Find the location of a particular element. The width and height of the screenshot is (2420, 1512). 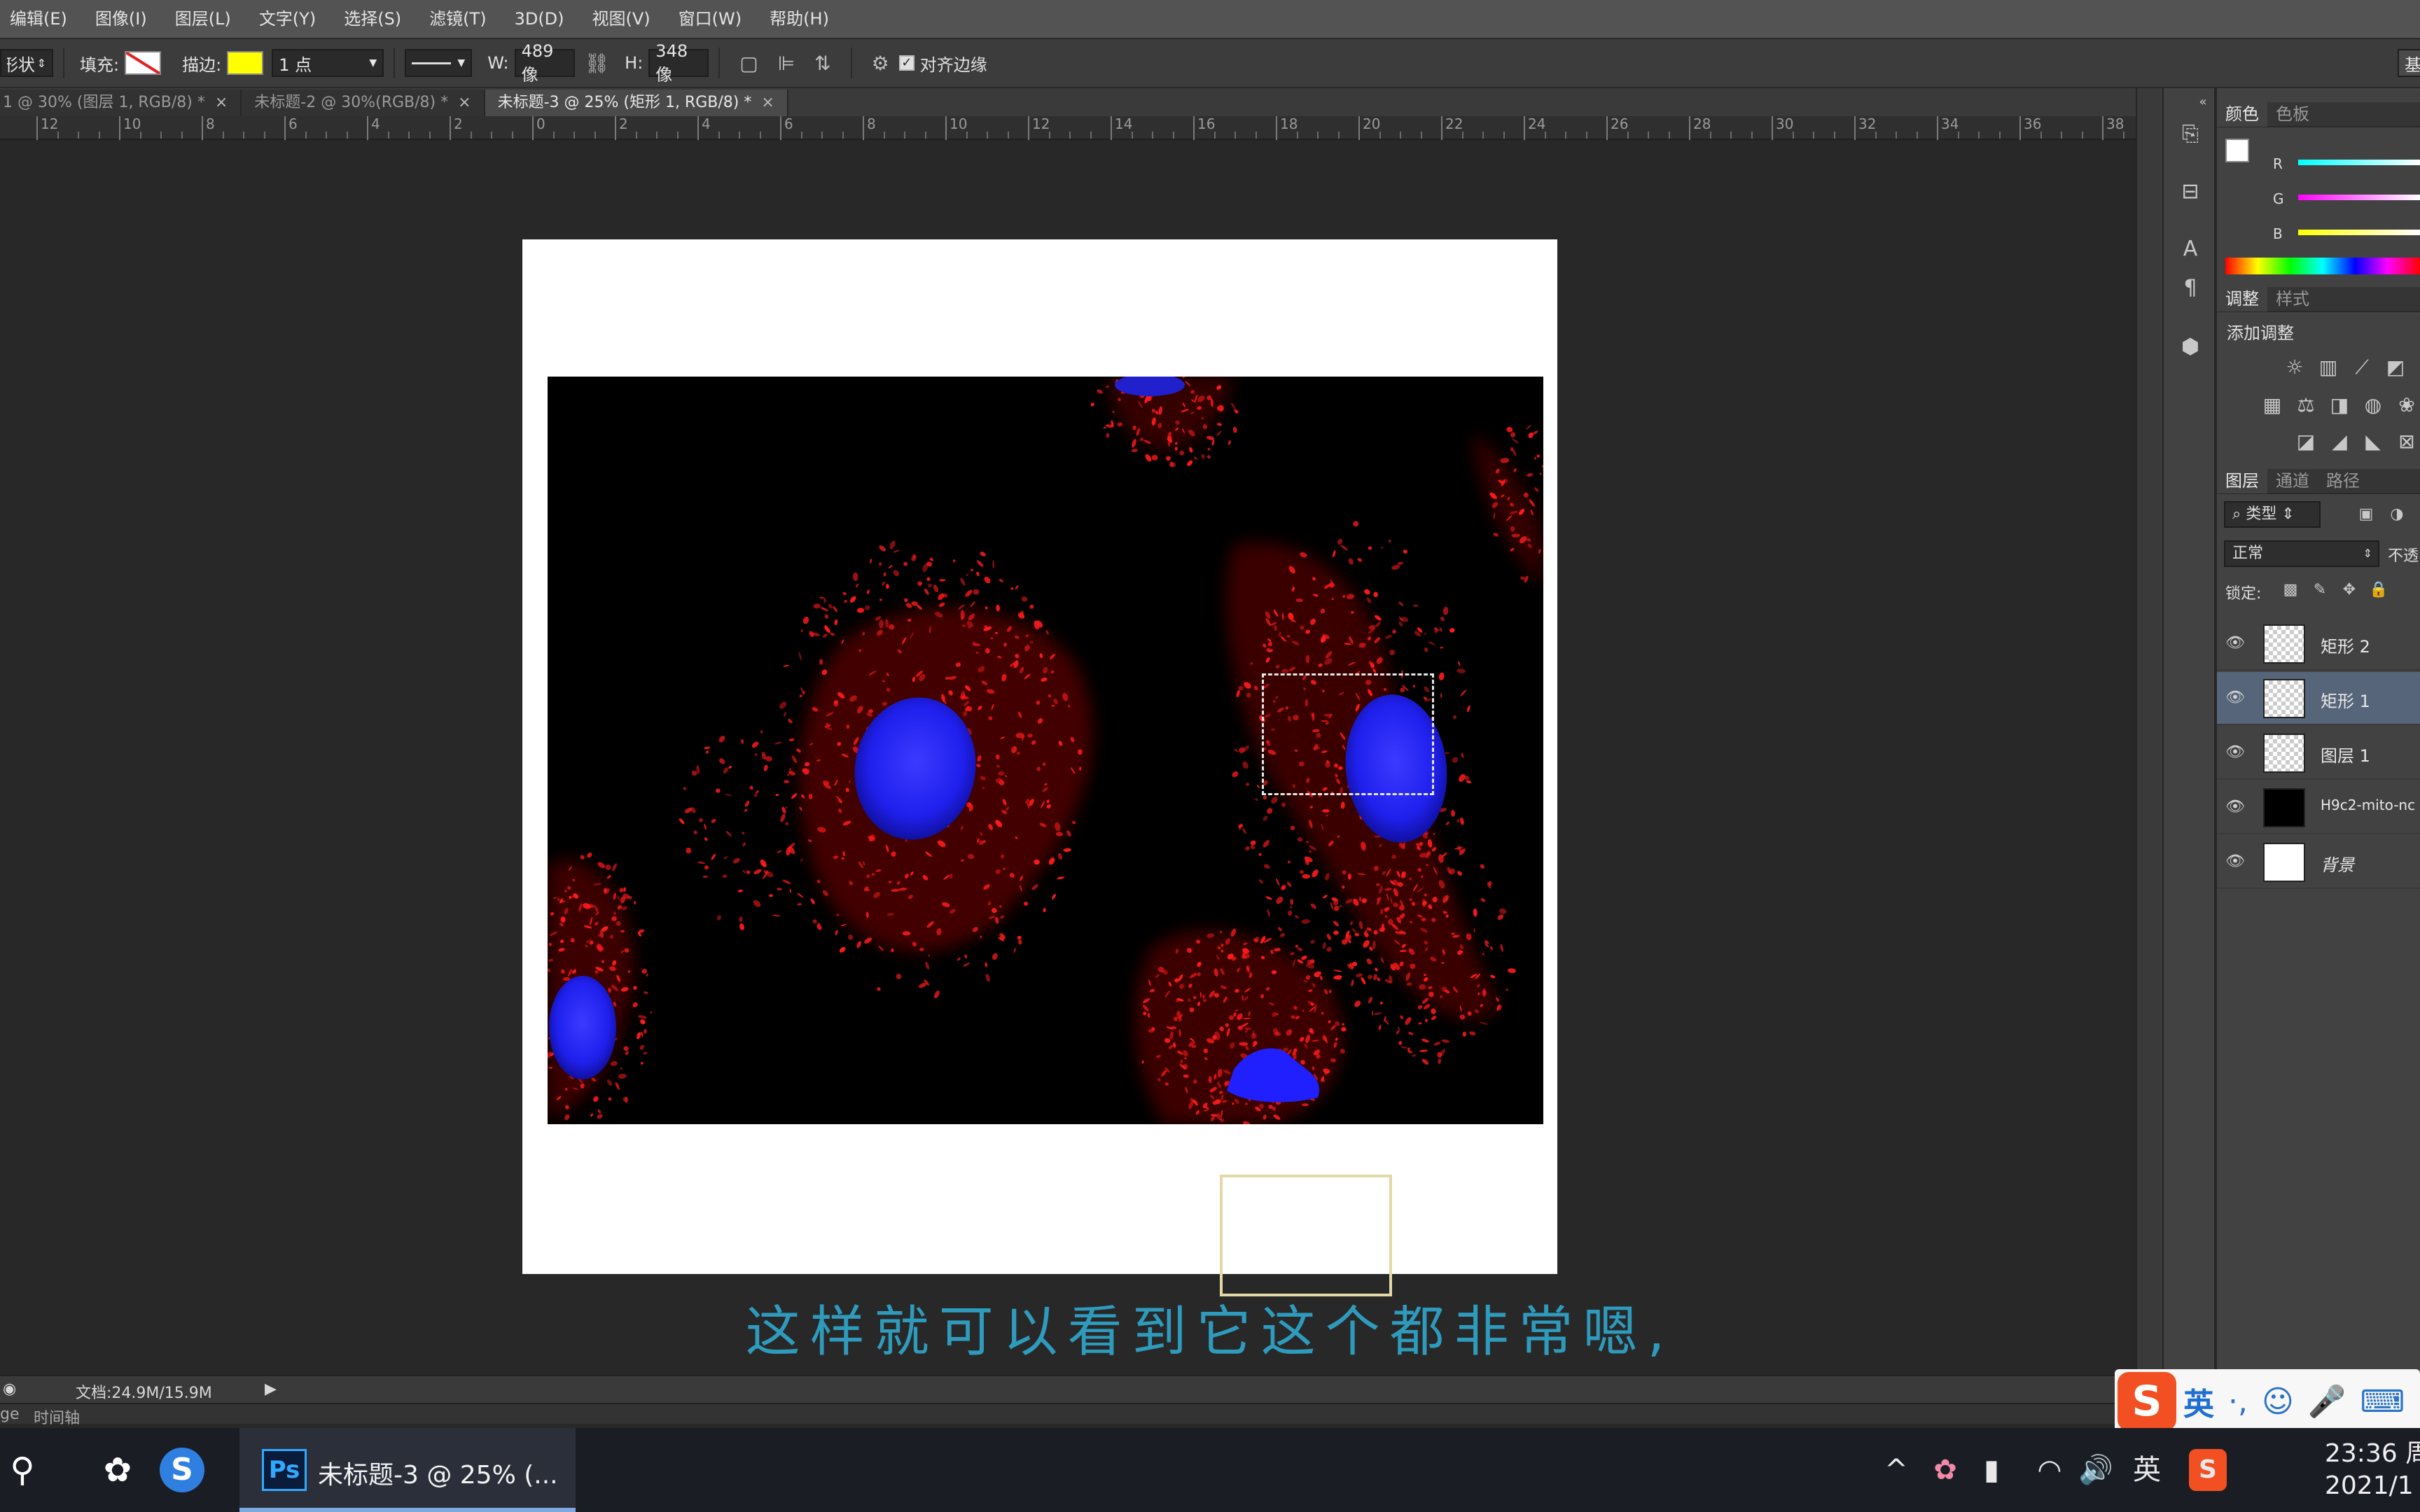

stroke-type-select: ▼ is located at coordinates (439, 63).